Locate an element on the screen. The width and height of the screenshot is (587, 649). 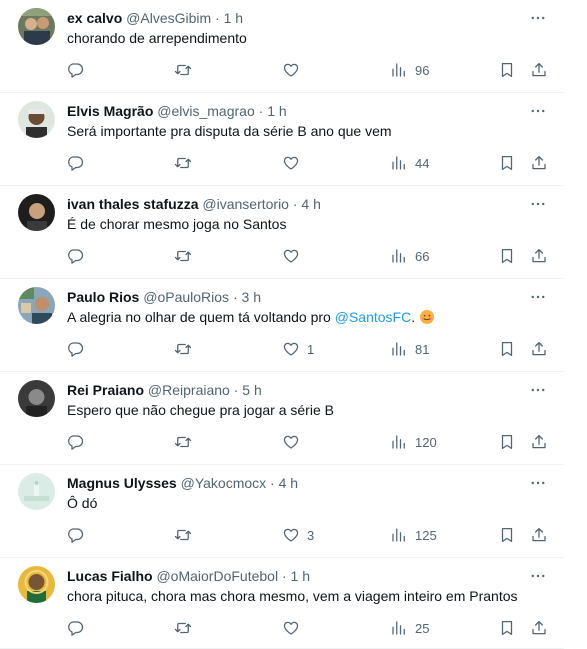
tweet-header: Elvis Magrão @elvis_magrao · 1 h is located at coordinates (177, 111).